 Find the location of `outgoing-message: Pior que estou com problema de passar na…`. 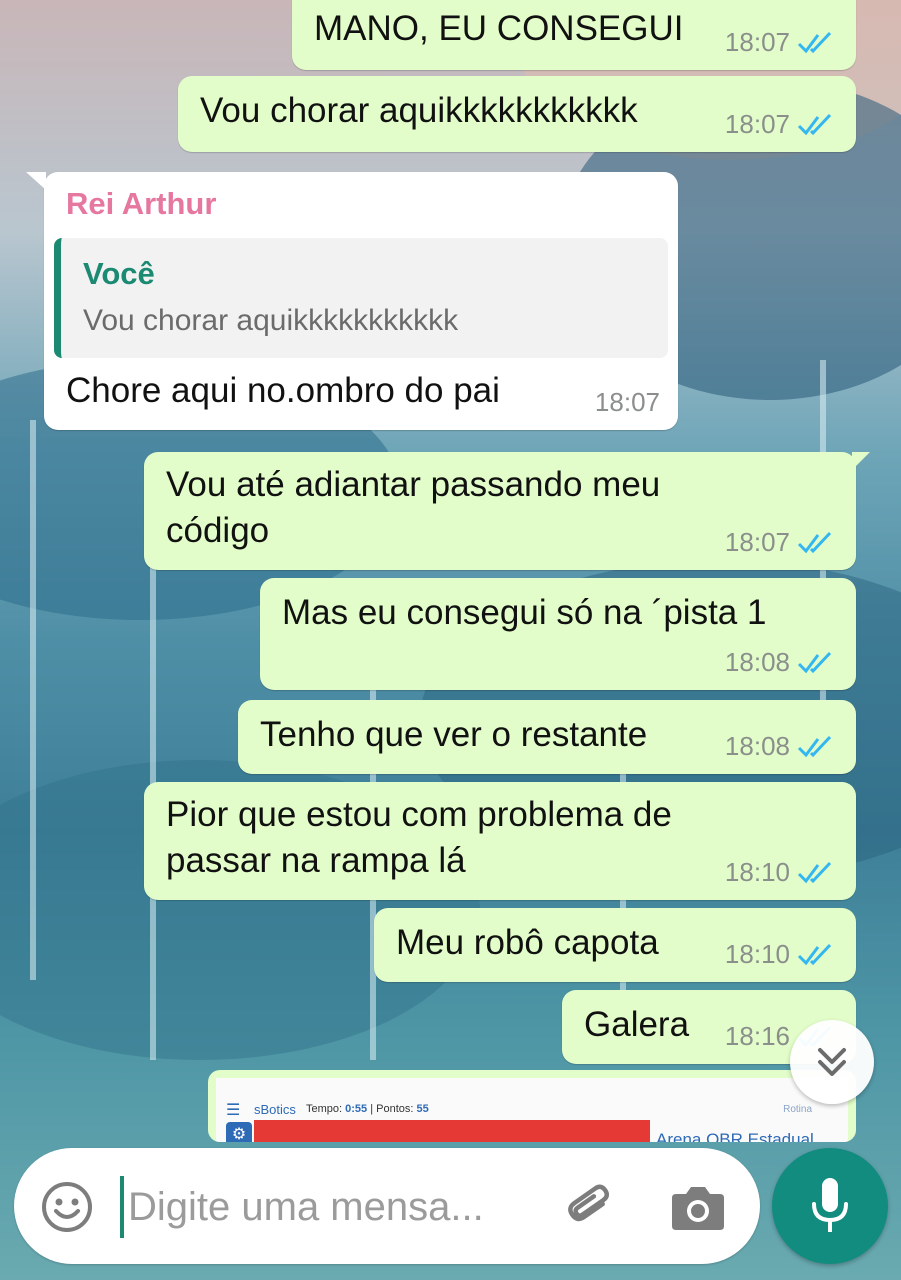

outgoing-message: Pior que estou com problema de passar na… is located at coordinates (500, 841).